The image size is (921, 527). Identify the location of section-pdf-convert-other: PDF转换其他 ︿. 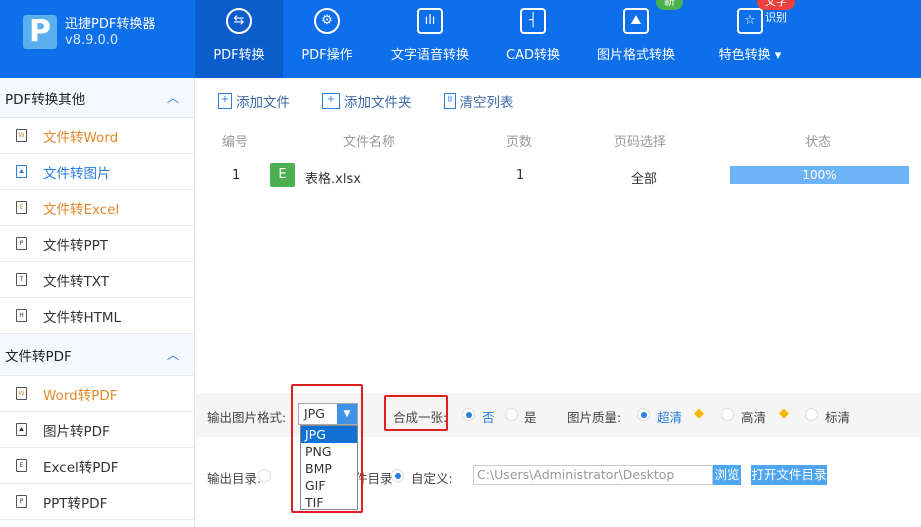
(97, 98).